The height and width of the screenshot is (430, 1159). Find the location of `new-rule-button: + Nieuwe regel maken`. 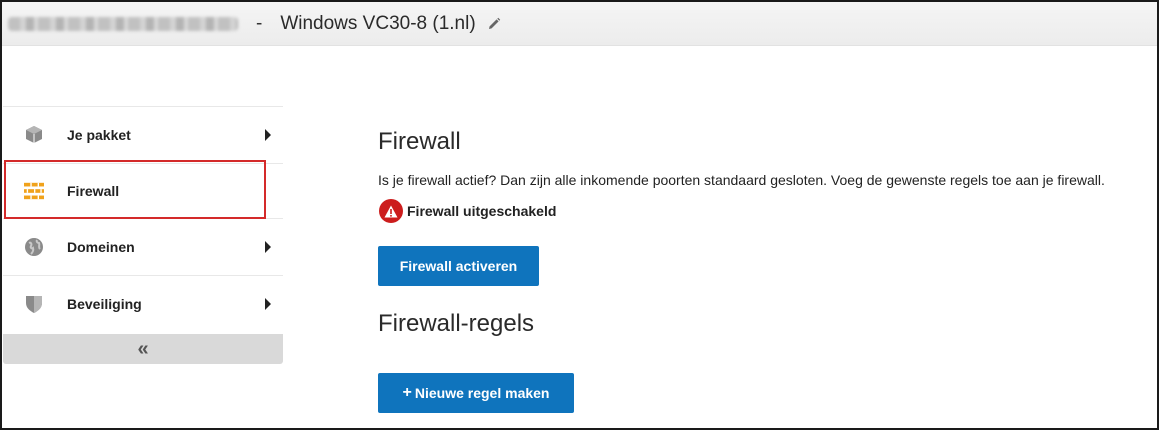

new-rule-button: + Nieuwe regel maken is located at coordinates (476, 393).